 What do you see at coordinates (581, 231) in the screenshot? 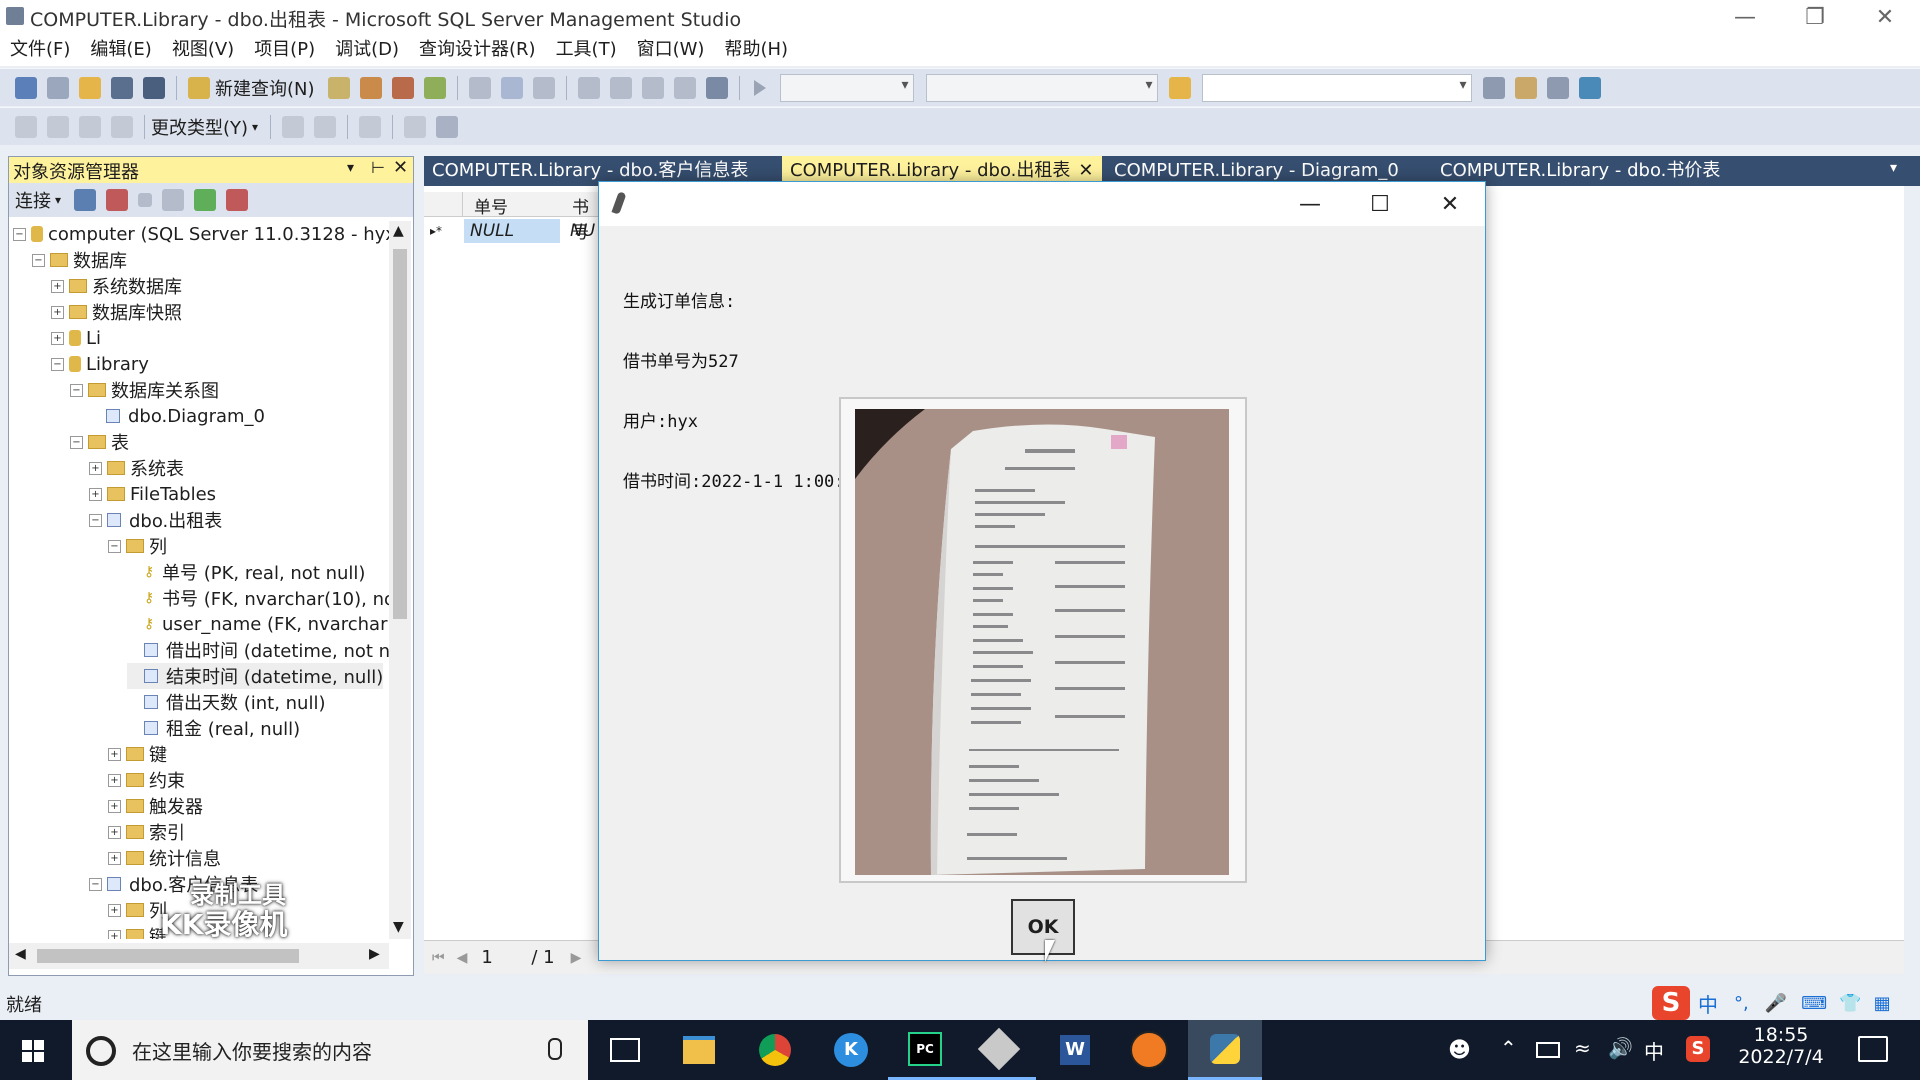
I see `cell-book-no: NU` at bounding box center [581, 231].